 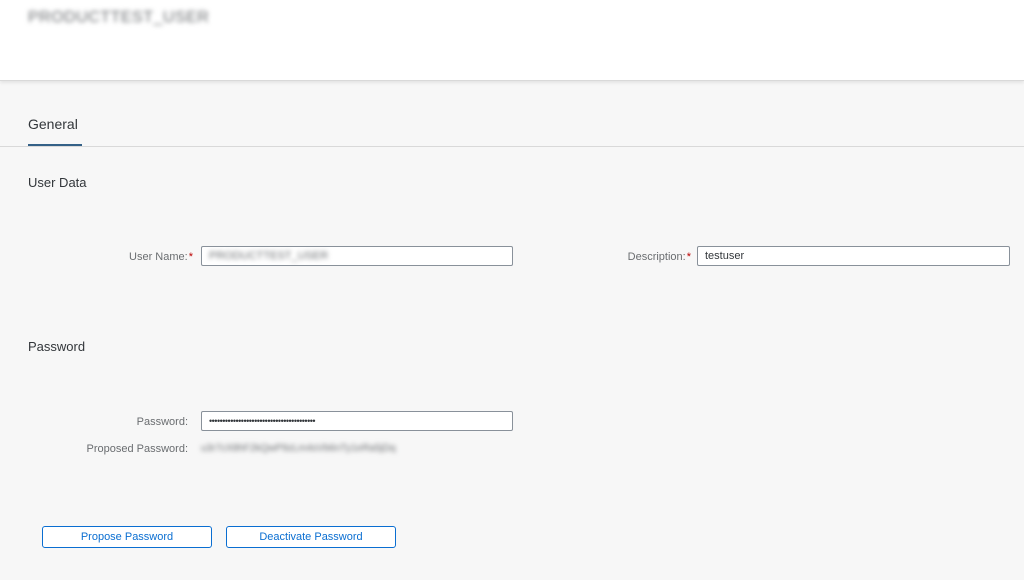 I want to click on password-label: Password:, so click(x=162, y=422).